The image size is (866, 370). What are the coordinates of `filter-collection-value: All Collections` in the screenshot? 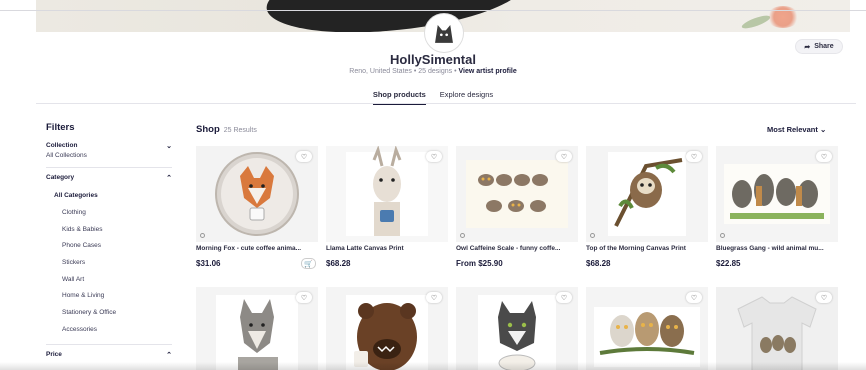 It's located at (66, 155).